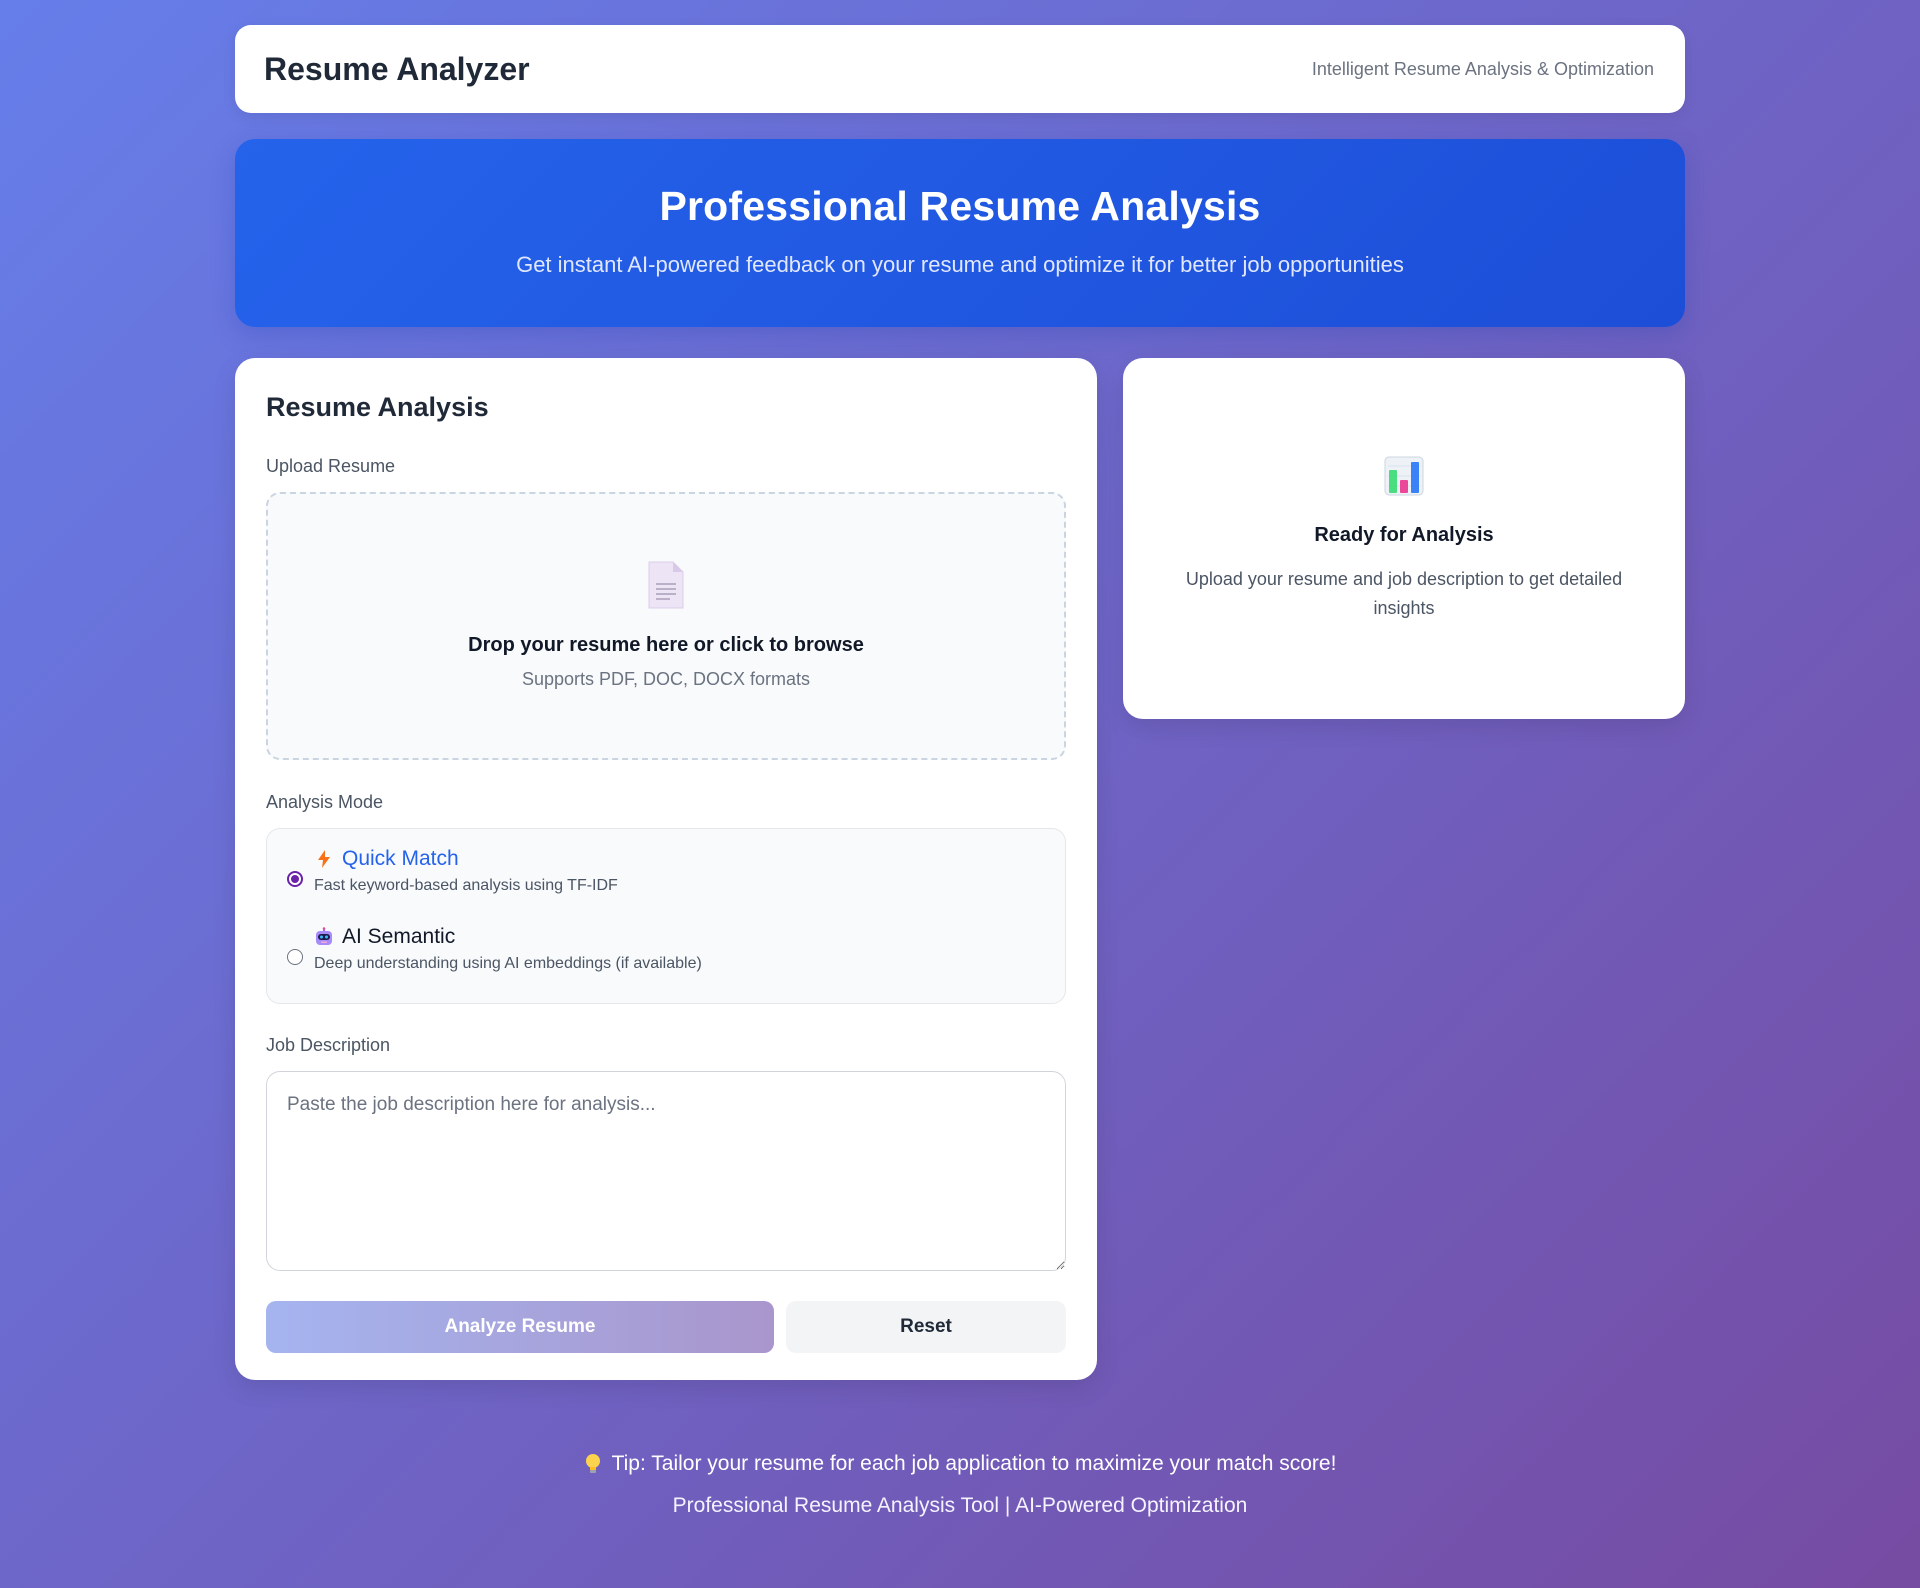  Describe the element at coordinates (1404, 535) in the screenshot. I see `status-title: Ready for Analysis` at that location.